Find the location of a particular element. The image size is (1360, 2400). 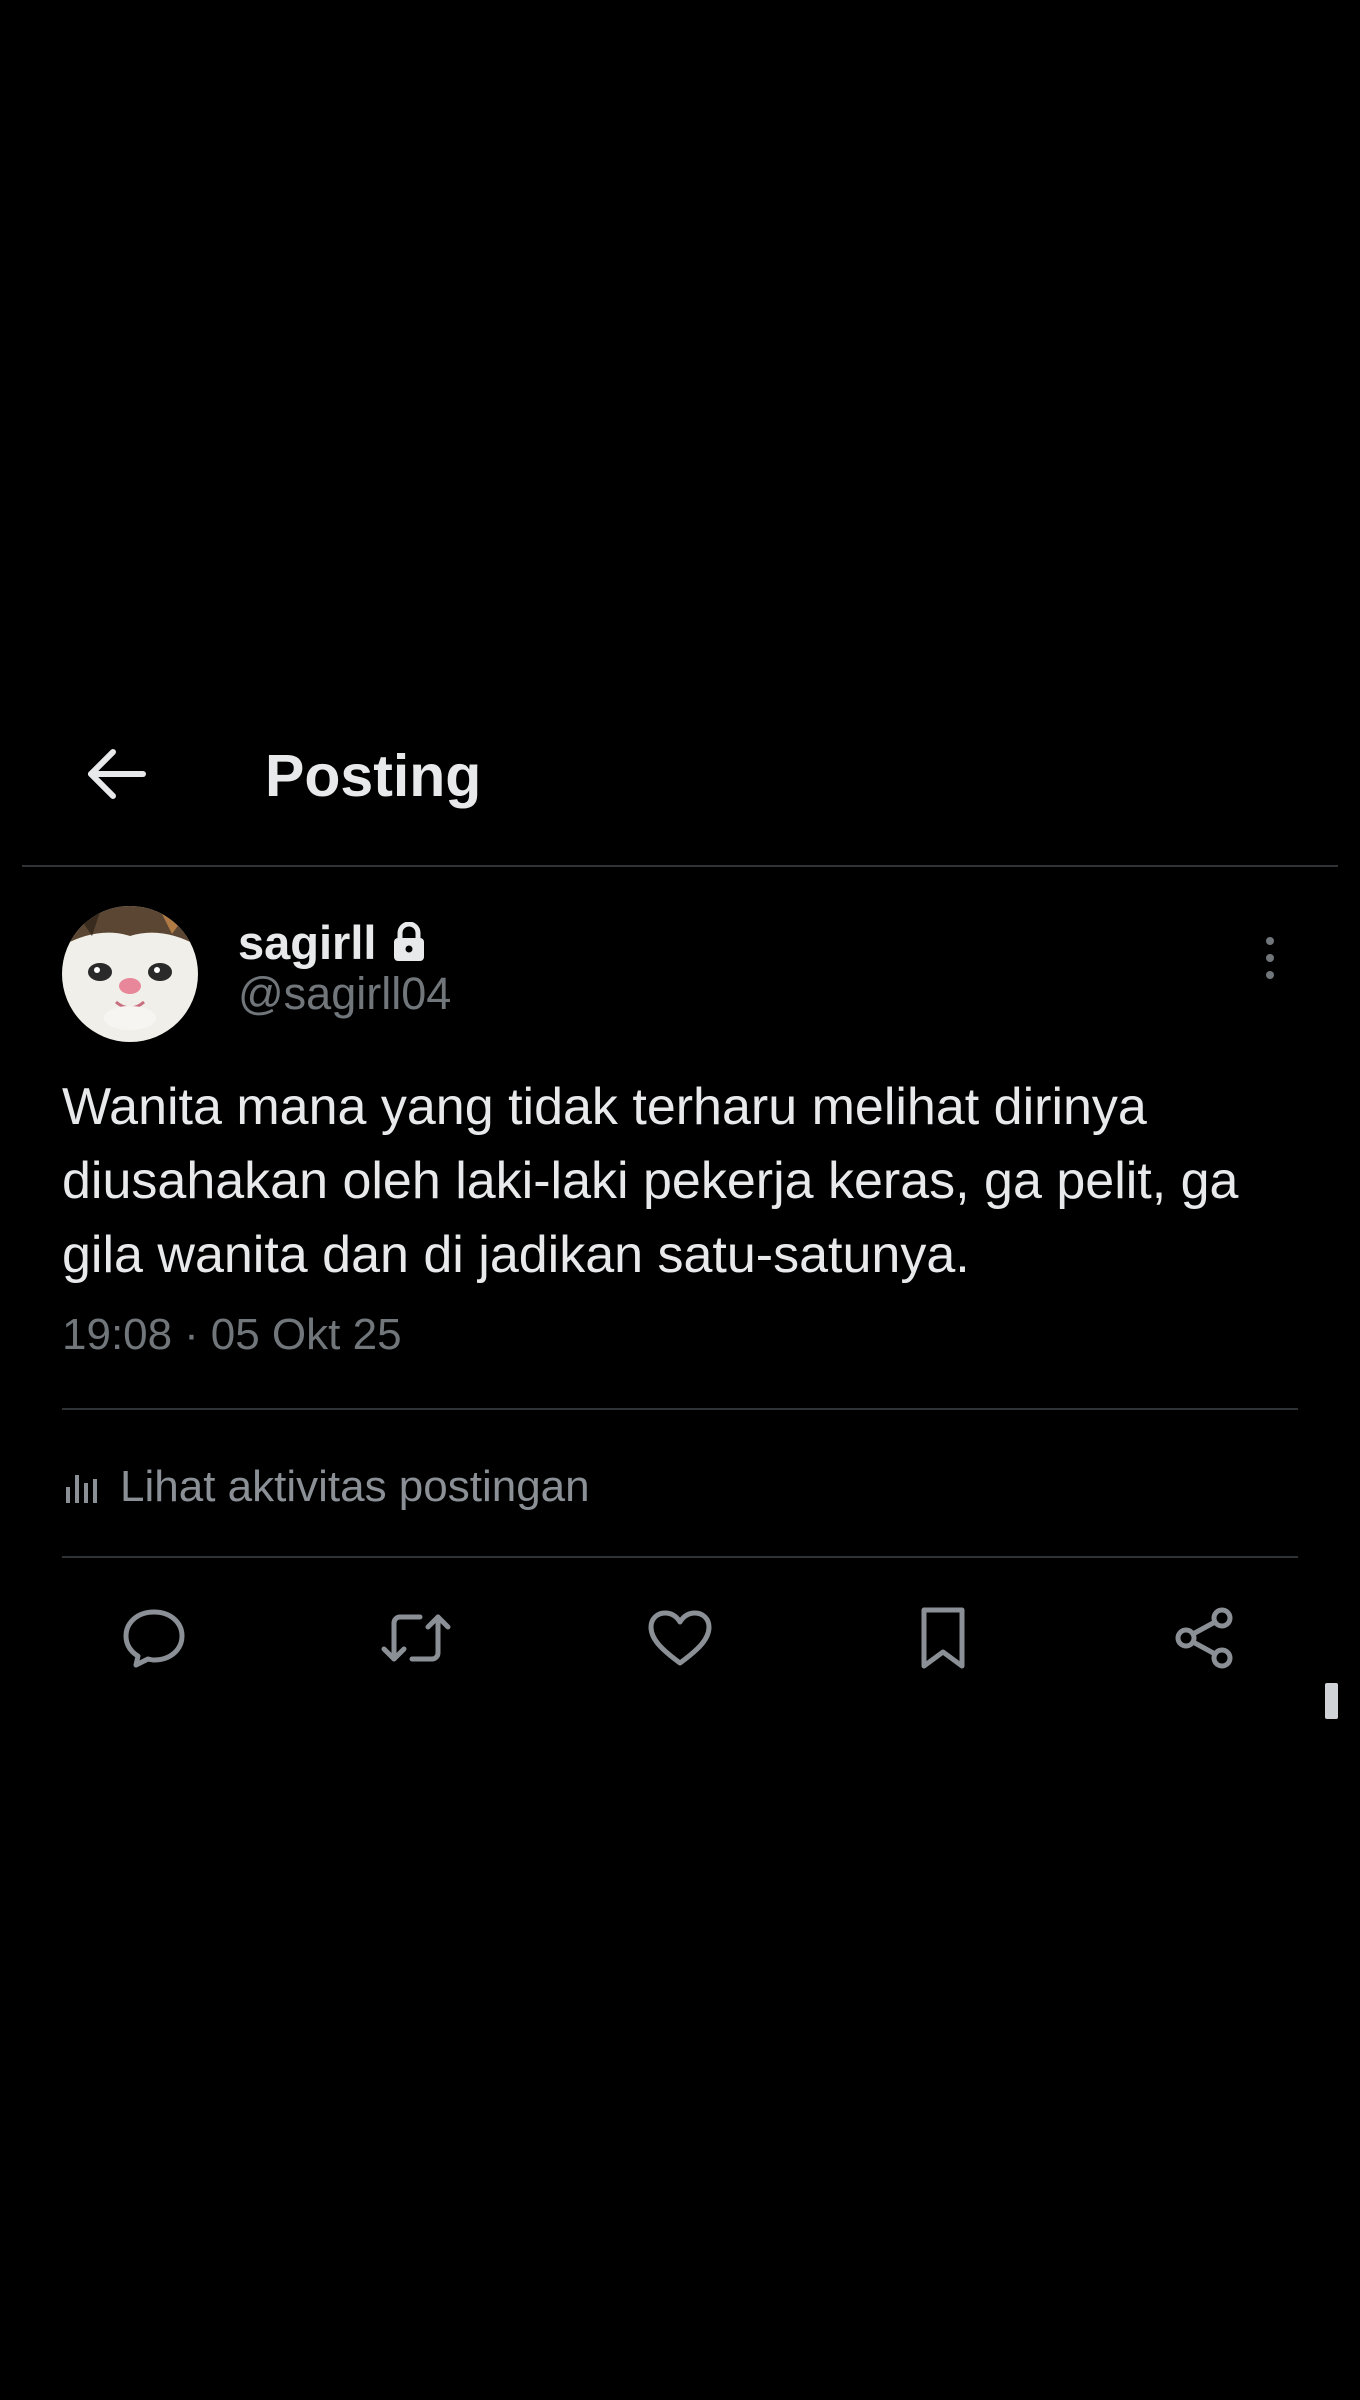

heart-icon is located at coordinates (680, 1640).